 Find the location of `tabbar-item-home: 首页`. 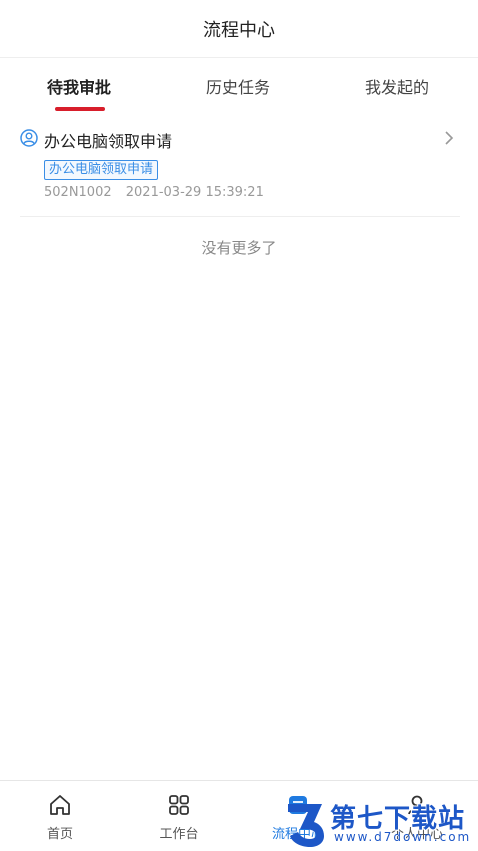

tabbar-item-home: 首页 is located at coordinates (60, 816).